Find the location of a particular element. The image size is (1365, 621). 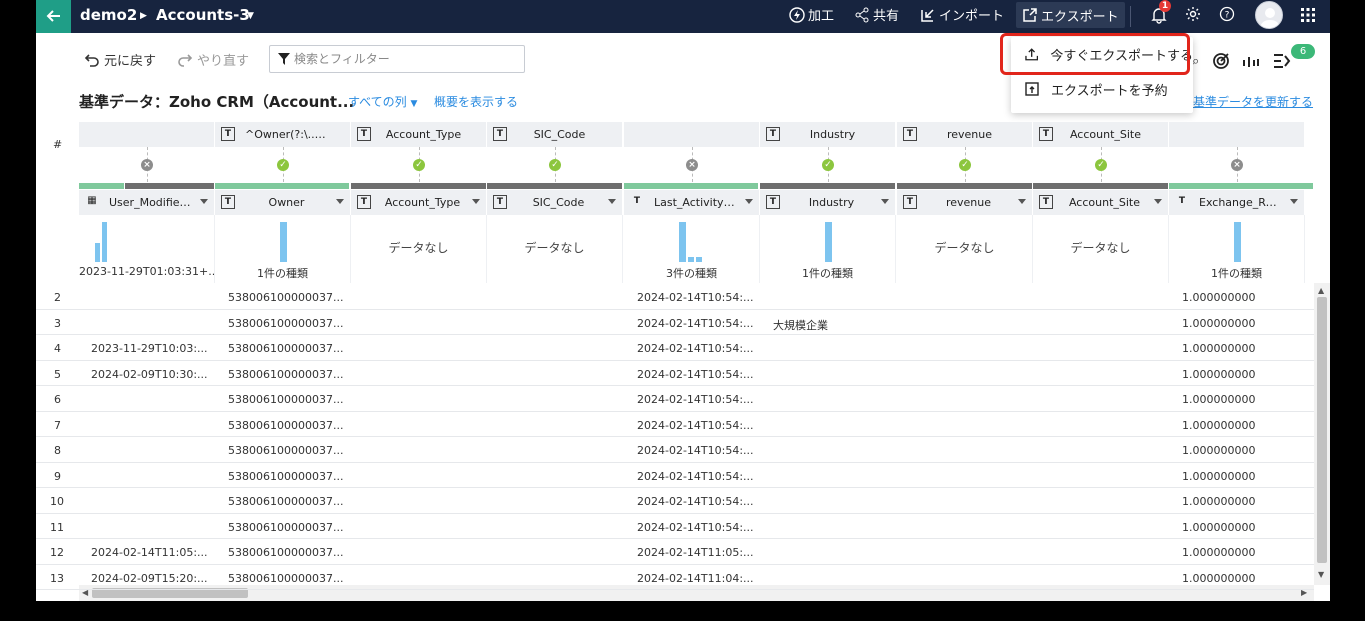

share-button: 共有 is located at coordinates (876, 14).